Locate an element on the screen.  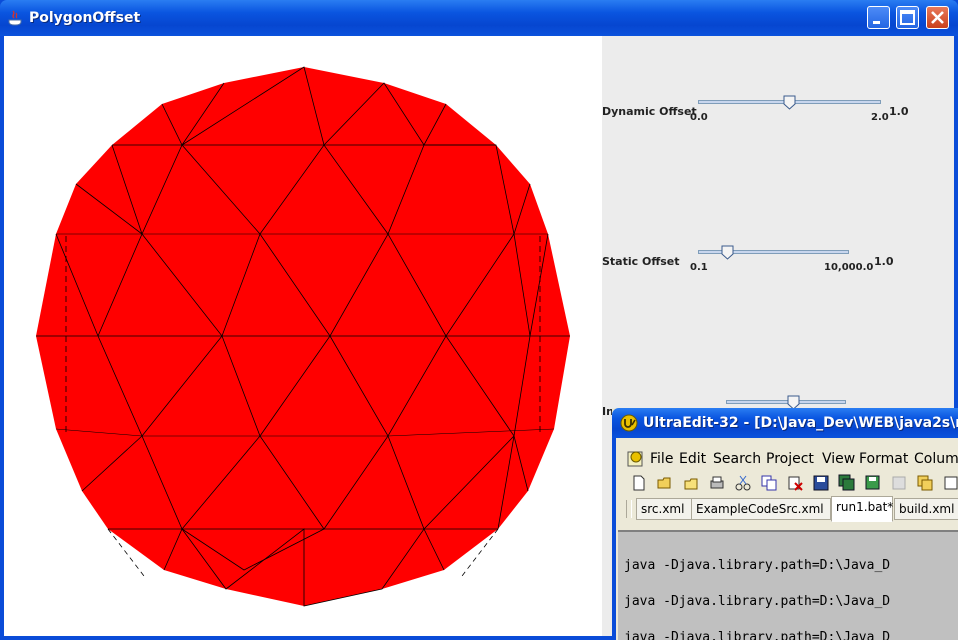
dynamic-max-tick: 2.0 is located at coordinates (880, 117).